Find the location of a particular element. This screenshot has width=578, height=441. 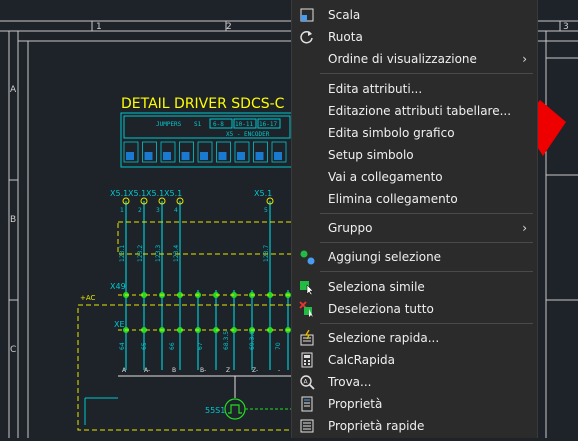

encoder-label: X5 - ENCODER is located at coordinates (248, 134).